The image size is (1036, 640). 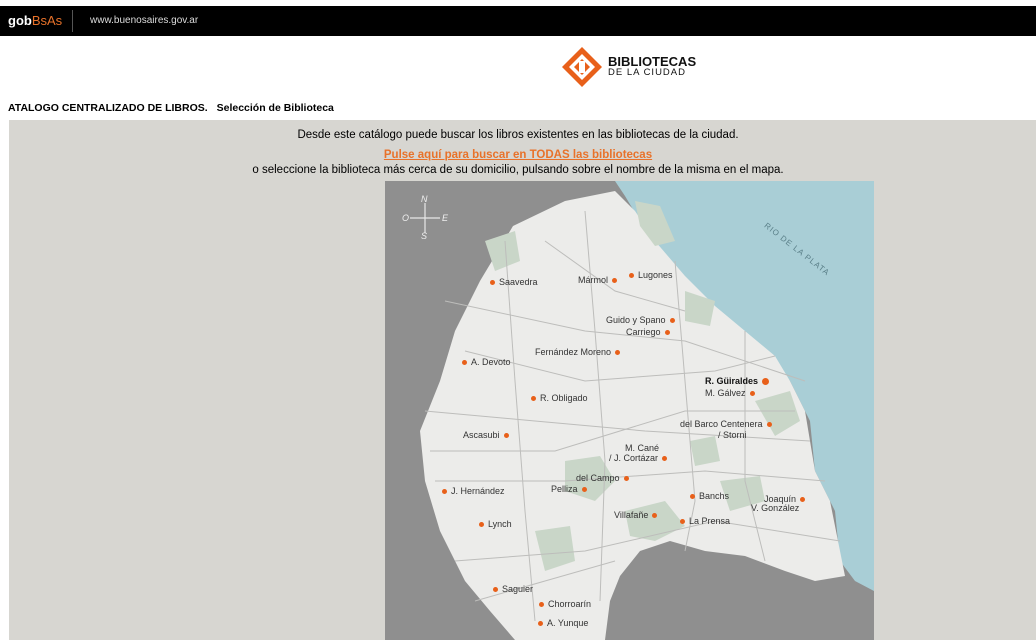 I want to click on brand-gob: gob, so click(x=20, y=20).